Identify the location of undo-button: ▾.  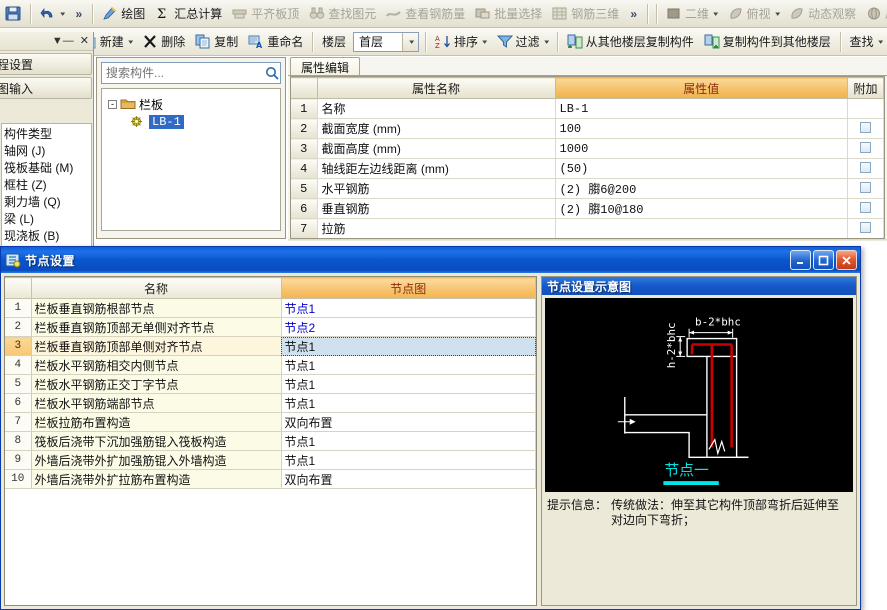
(52, 14).